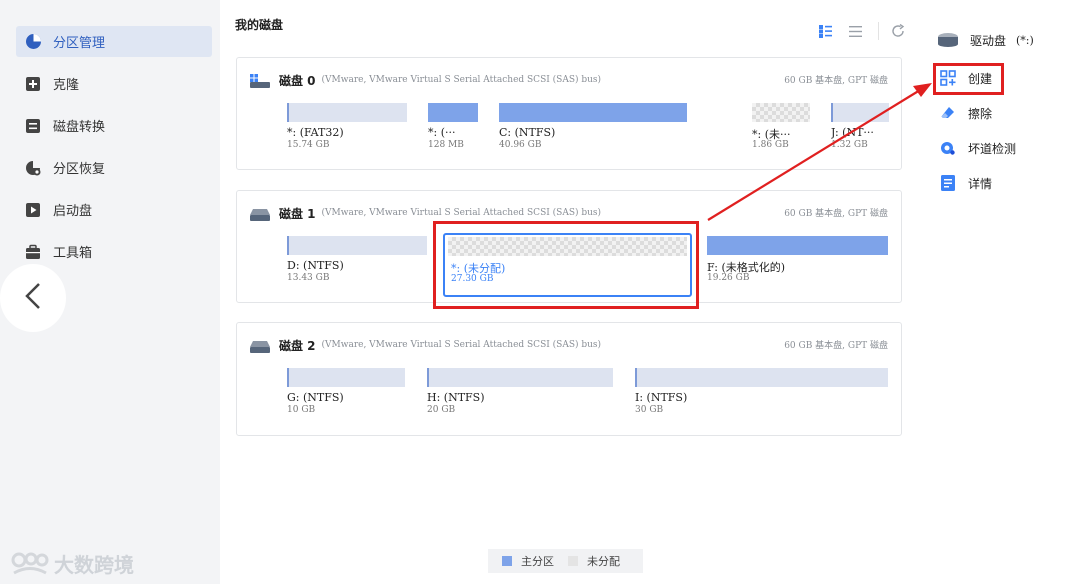 This screenshot has height=584, width=1080. What do you see at coordinates (66, 85) in the screenshot?
I see `sidebar-item-label: 克隆` at bounding box center [66, 85].